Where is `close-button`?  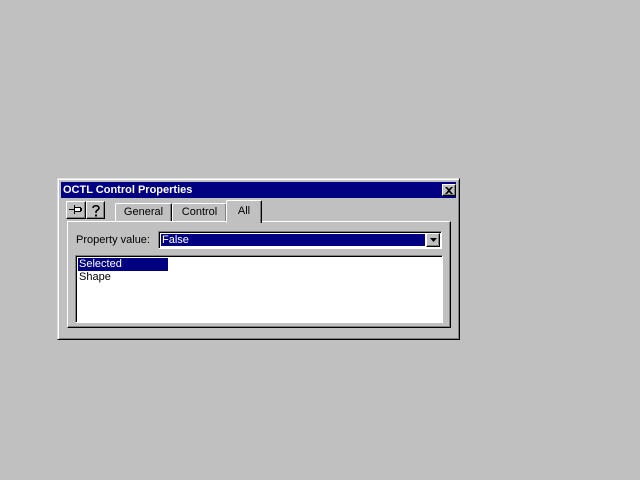
close-button is located at coordinates (449, 190).